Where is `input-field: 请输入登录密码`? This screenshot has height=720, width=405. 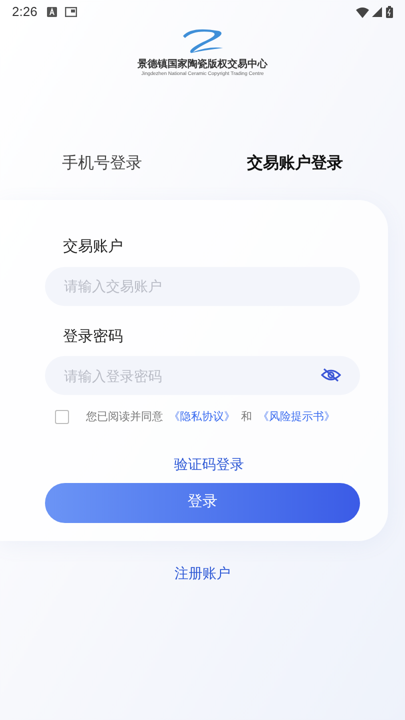
input-field: 请输入登录密码 is located at coordinates (202, 375).